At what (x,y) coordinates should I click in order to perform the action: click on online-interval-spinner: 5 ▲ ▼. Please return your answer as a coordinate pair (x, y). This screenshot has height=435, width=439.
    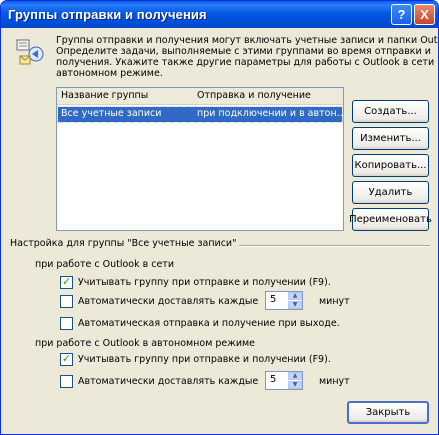
    Looking at the image, I should click on (284, 300).